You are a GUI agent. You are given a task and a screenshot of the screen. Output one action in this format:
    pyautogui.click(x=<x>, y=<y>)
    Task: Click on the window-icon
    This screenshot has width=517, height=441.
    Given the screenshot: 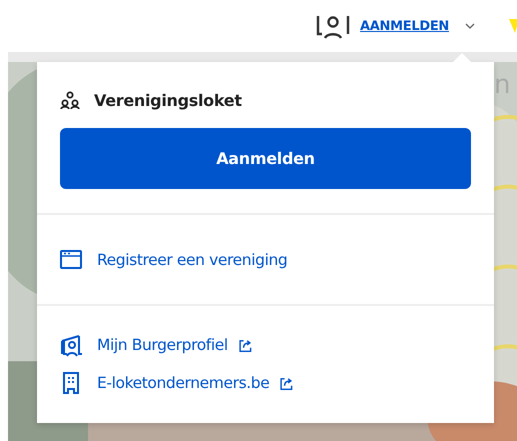 What is the action you would take?
    pyautogui.click(x=71, y=260)
    